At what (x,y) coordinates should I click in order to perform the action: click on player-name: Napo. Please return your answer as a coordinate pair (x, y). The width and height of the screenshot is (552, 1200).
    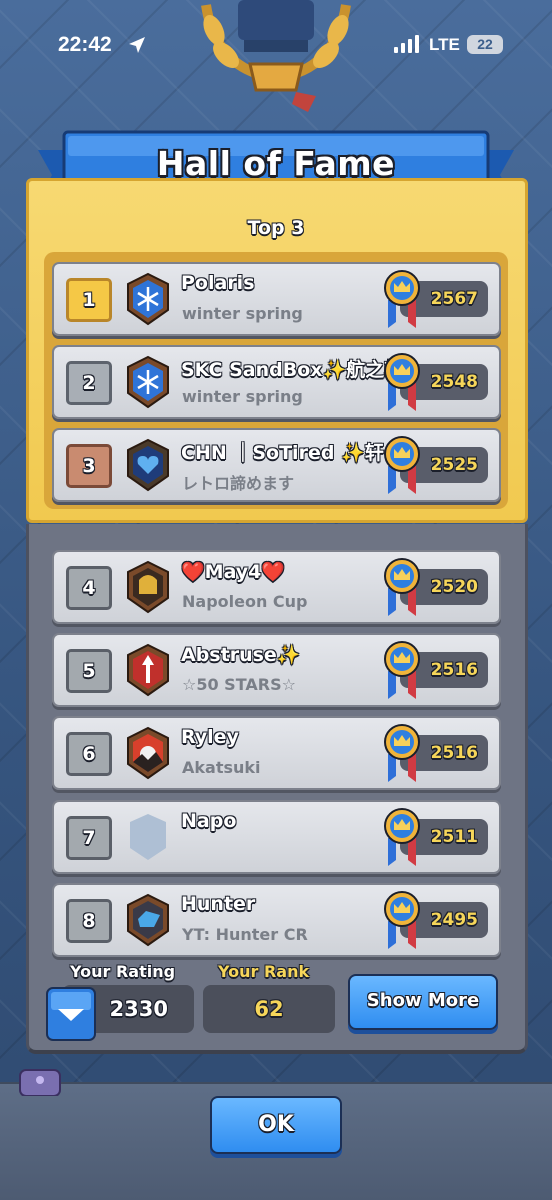
    Looking at the image, I should click on (209, 821).